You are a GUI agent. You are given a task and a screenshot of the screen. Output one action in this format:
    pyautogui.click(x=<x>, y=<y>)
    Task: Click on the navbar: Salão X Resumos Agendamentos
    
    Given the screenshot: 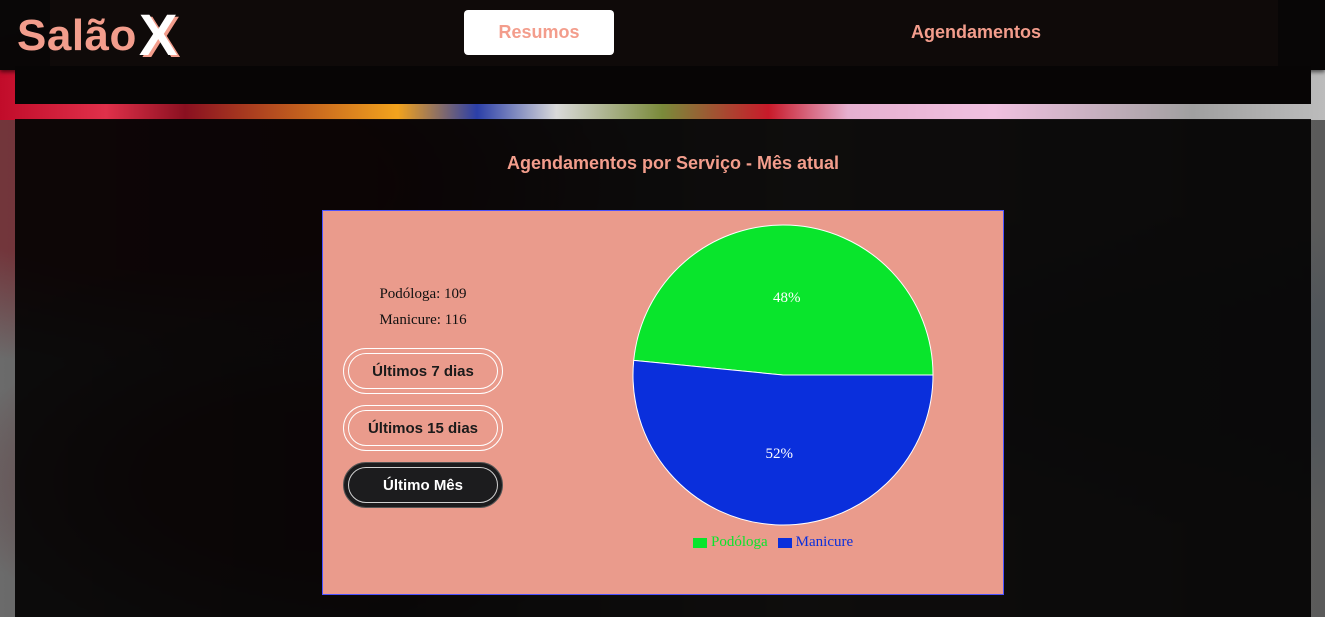 What is the action you would take?
    pyautogui.click(x=662, y=35)
    